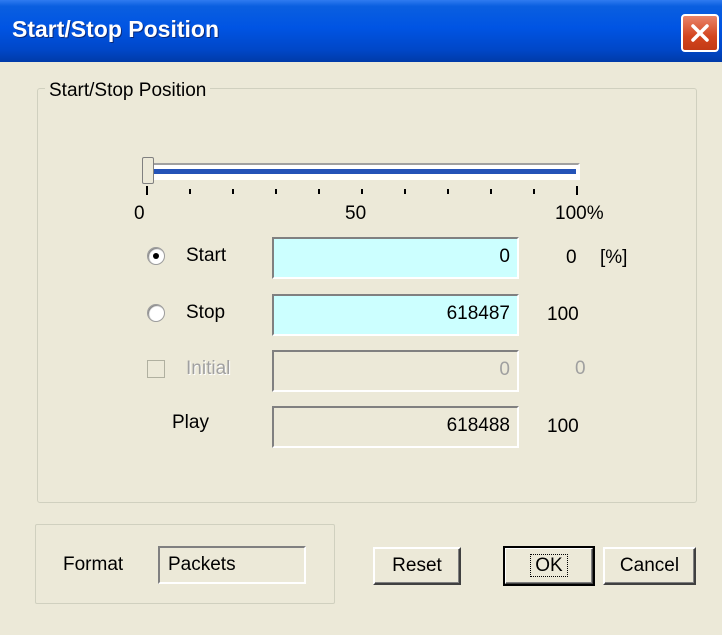 This screenshot has width=722, height=635. Describe the element at coordinates (361, 31) in the screenshot. I see `title-bar: Start/Stop Position` at that location.